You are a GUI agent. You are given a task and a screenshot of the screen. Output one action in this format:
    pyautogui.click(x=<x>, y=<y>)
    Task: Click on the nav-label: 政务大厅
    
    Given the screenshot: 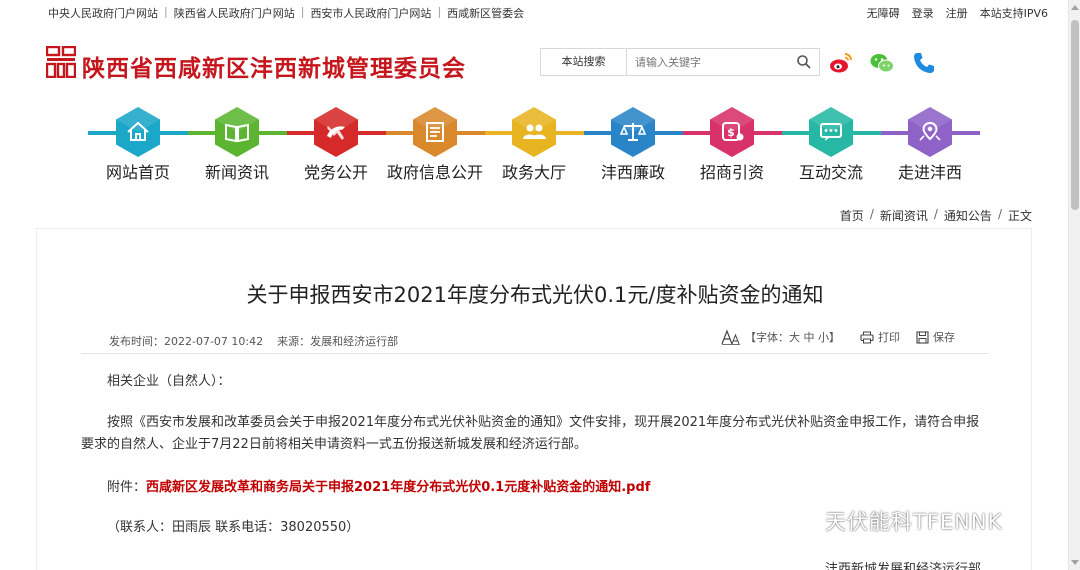 What is the action you would take?
    pyautogui.click(x=533, y=172)
    